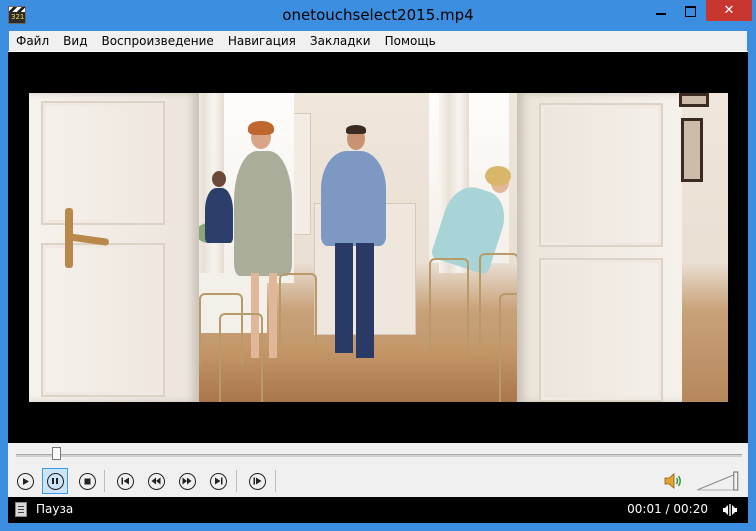  Describe the element at coordinates (55, 509) in the screenshot. I see `playback-status: Пауза` at that location.